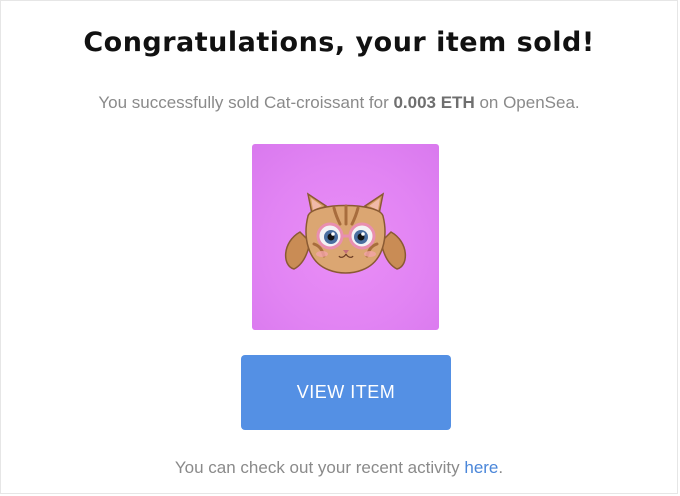 This screenshot has width=680, height=496. What do you see at coordinates (345, 233) in the screenshot?
I see `cat-croissant-icon` at bounding box center [345, 233].